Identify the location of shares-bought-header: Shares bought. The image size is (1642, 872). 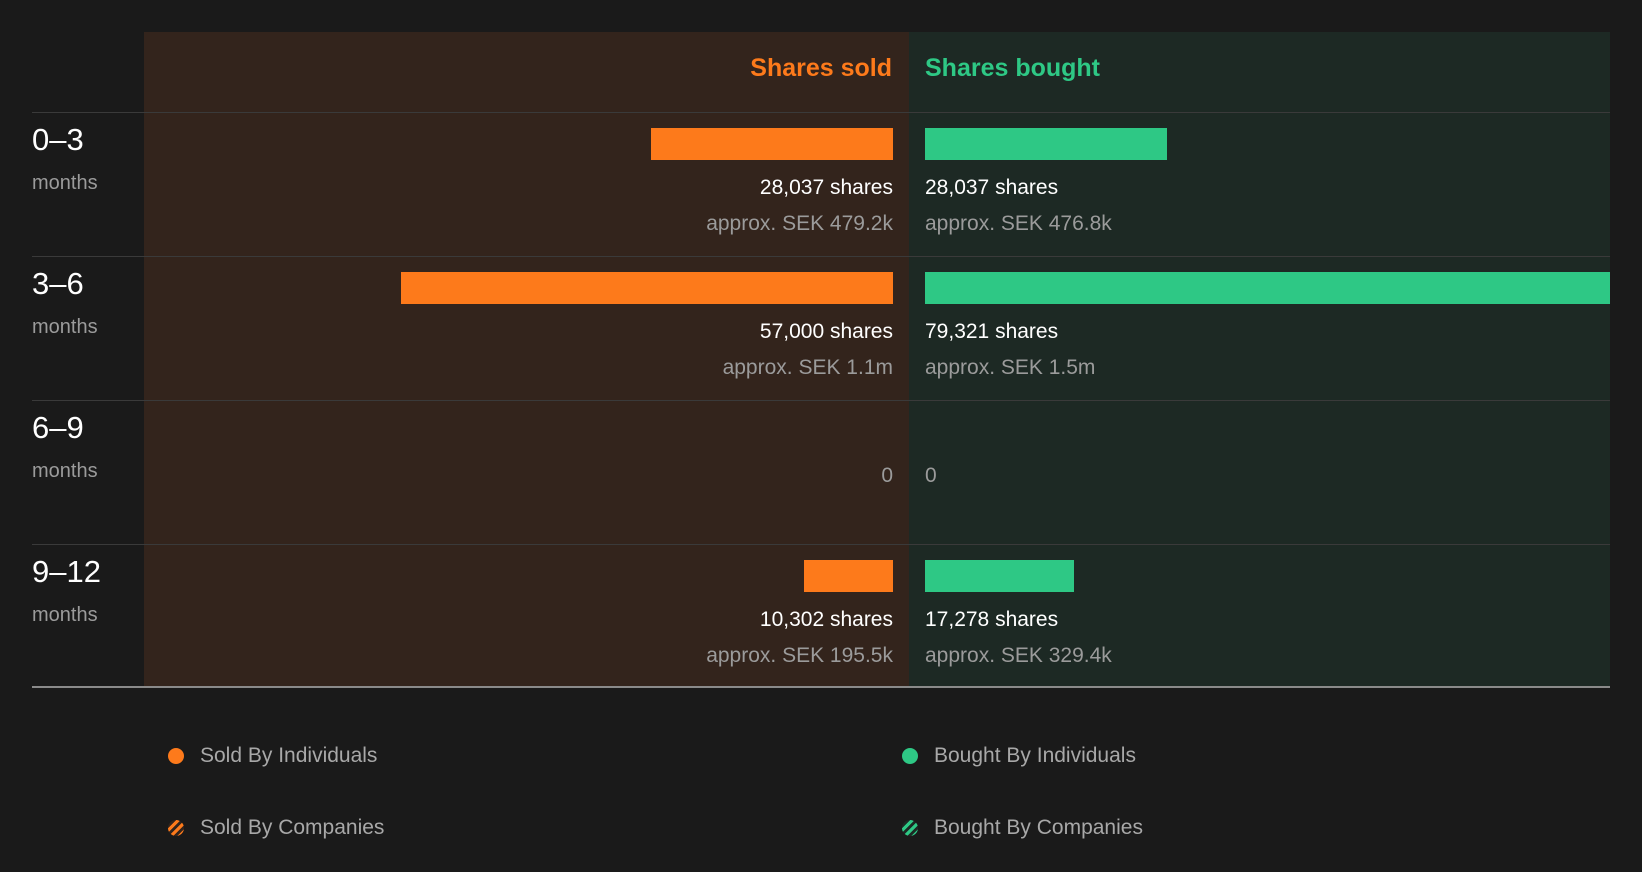
(1013, 68).